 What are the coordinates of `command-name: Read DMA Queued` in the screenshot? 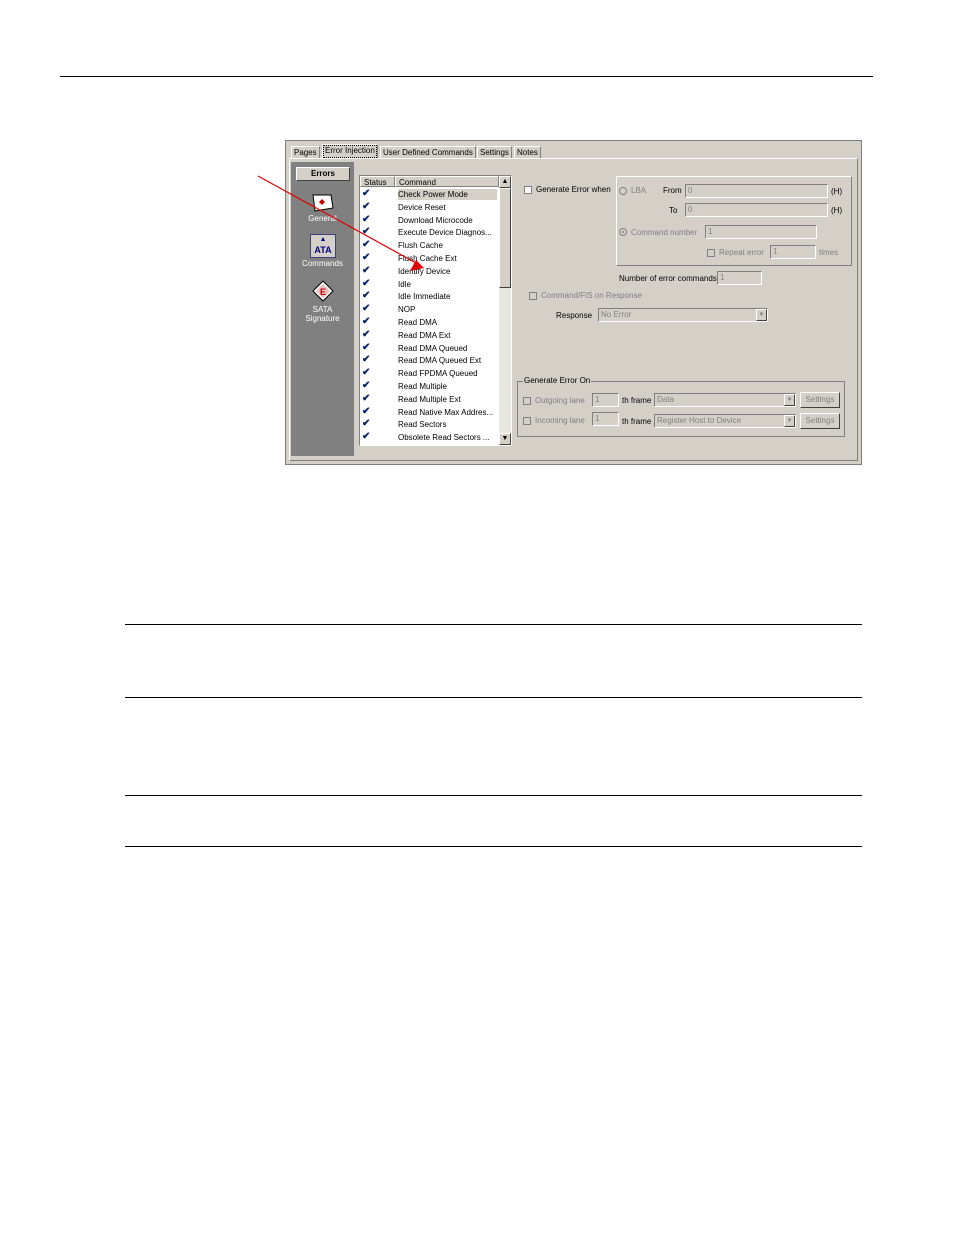 It's located at (433, 348).